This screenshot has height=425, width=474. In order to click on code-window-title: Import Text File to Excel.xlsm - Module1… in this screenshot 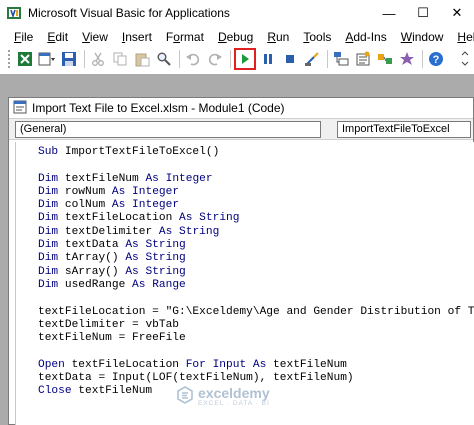, I will do `click(158, 108)`.